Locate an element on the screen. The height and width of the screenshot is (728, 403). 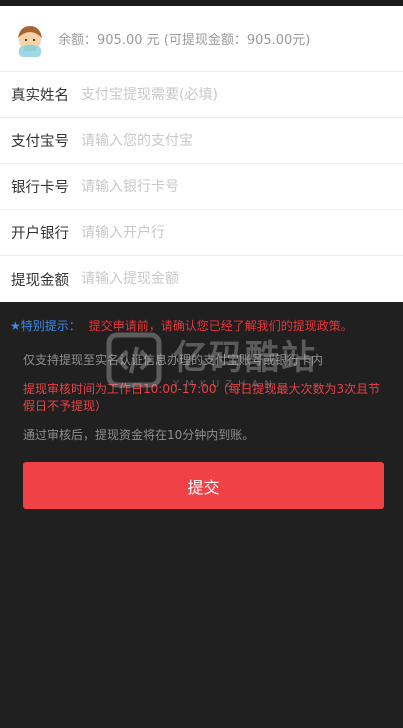
balance-header: 余额：905.00 元 (可提现金额：905.00元) is located at coordinates (201, 39).